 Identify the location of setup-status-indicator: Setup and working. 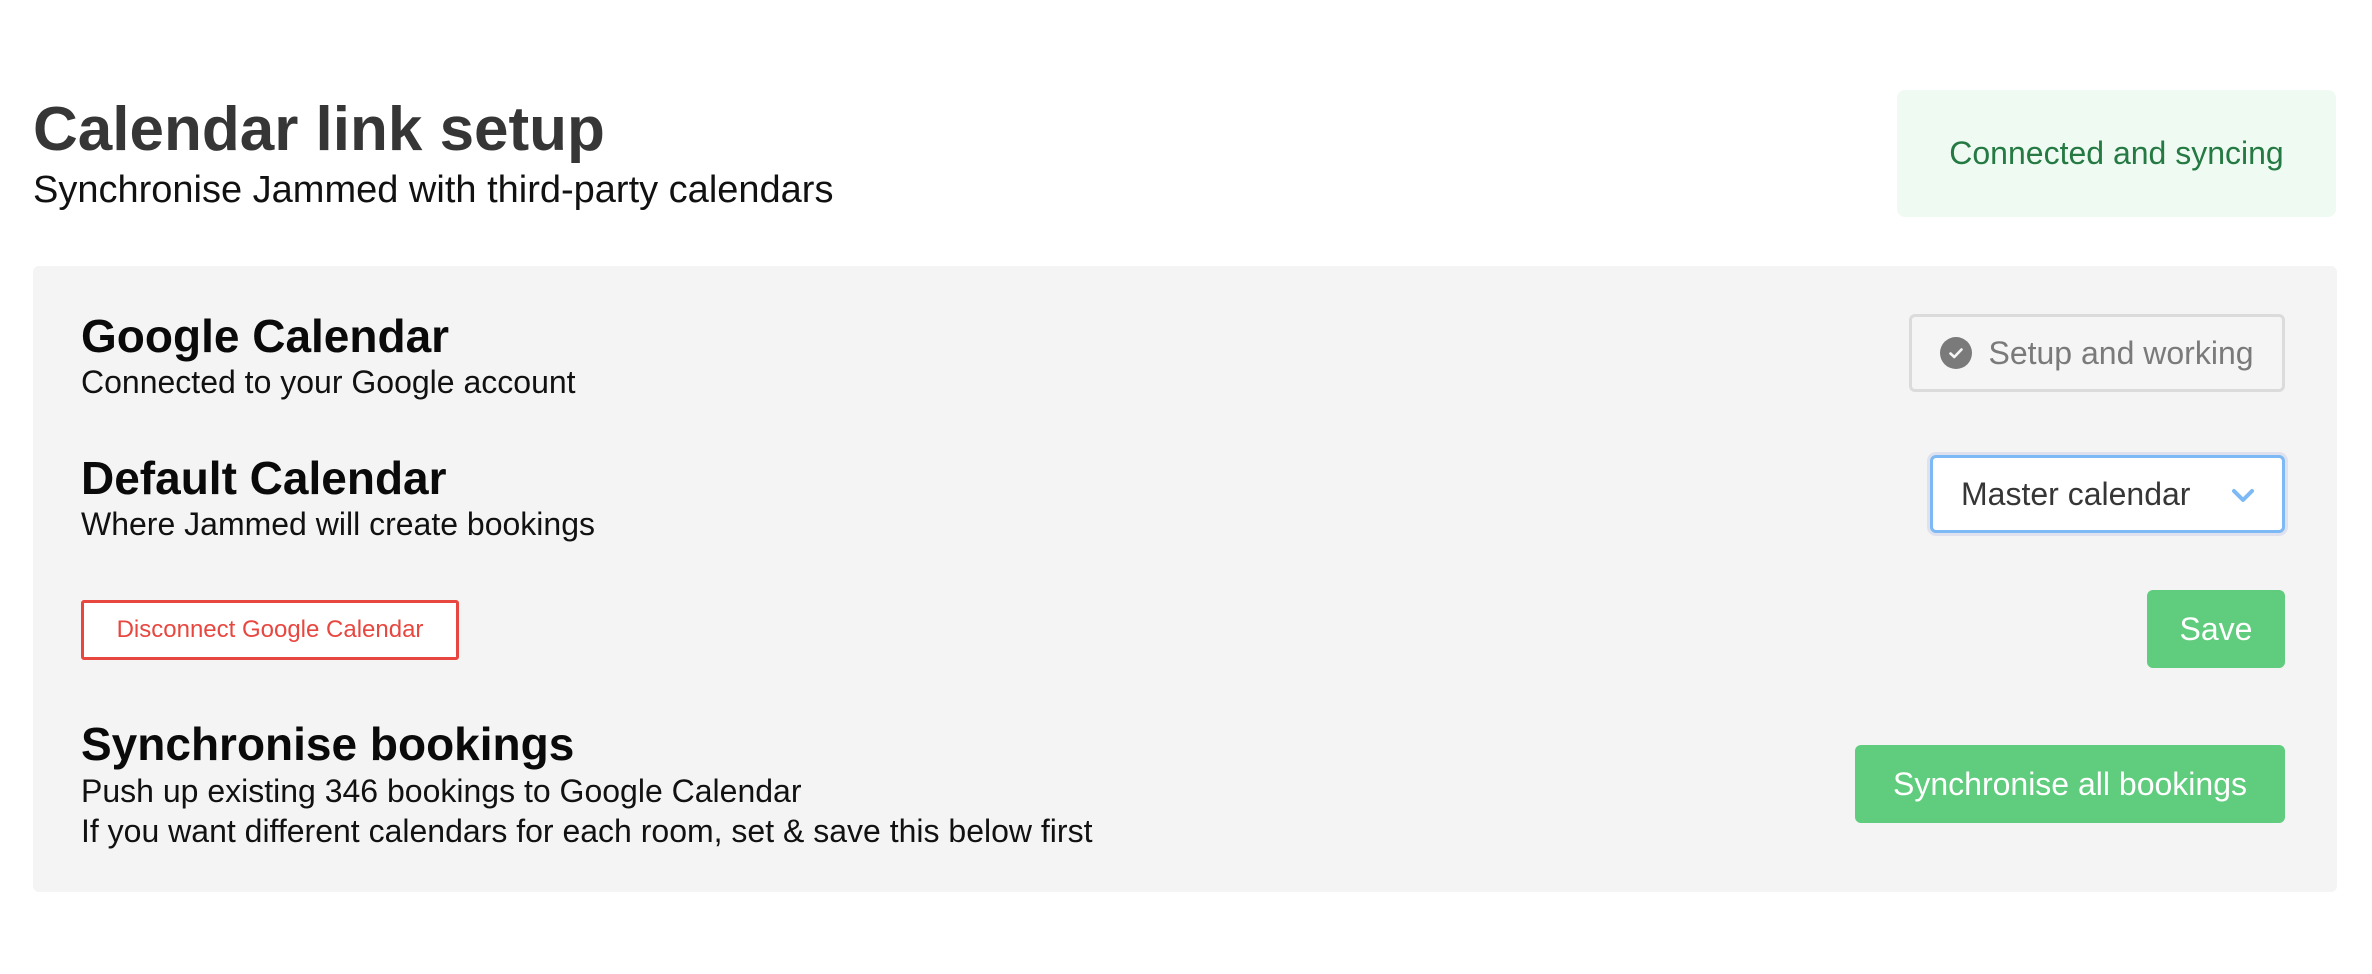
(2097, 353).